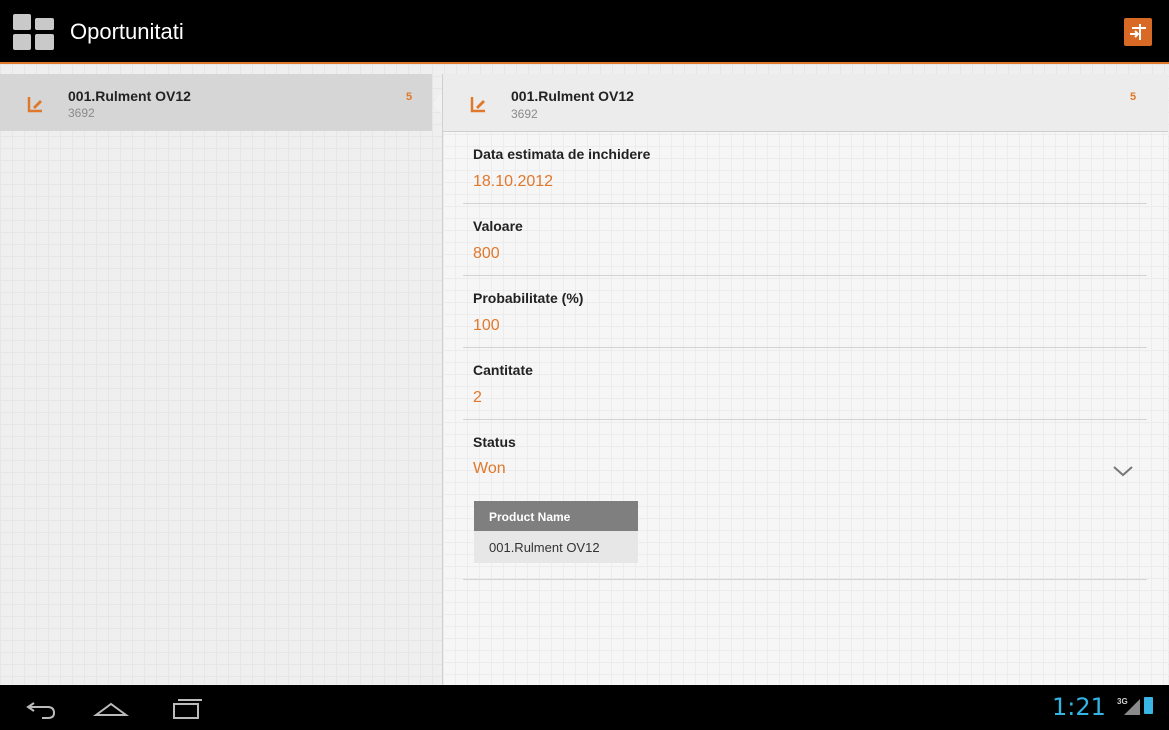 The height and width of the screenshot is (730, 1169). Describe the element at coordinates (185, 708) in the screenshot. I see `recent-apps-icon` at that location.